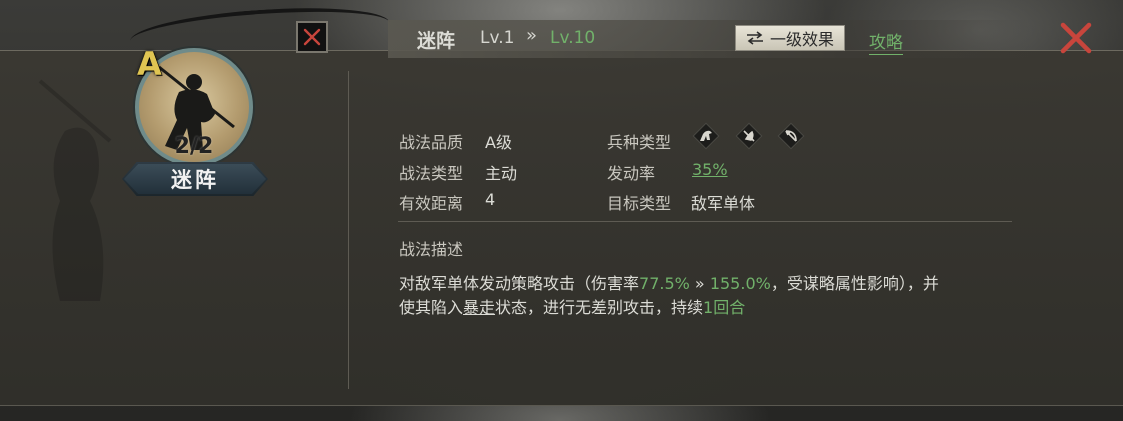  What do you see at coordinates (149, 64) in the screenshot?
I see `skill-grade-letter: A` at bounding box center [149, 64].